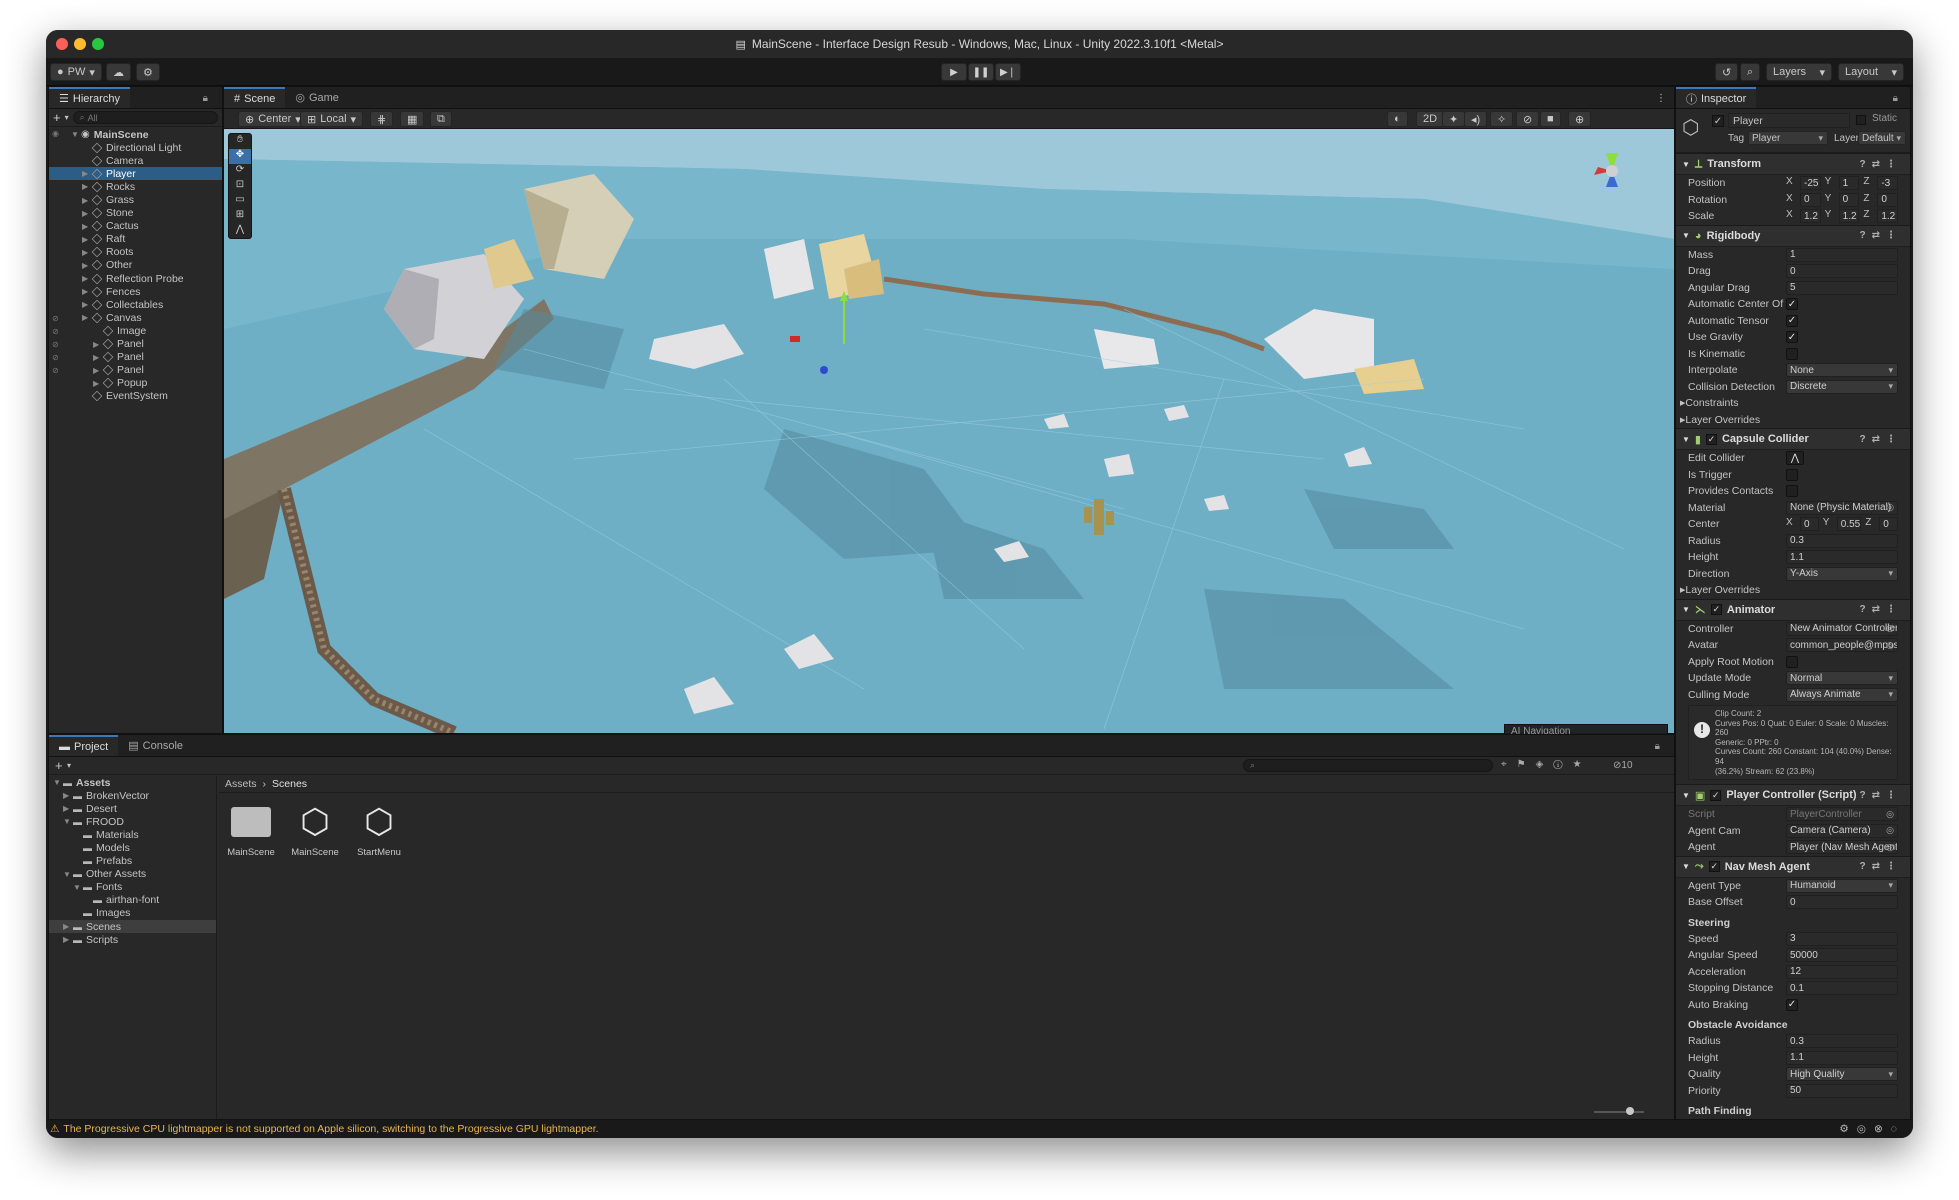 The height and width of the screenshot is (1200, 1959). Describe the element at coordinates (62, 44) in the screenshot. I see `close-window-button` at that location.